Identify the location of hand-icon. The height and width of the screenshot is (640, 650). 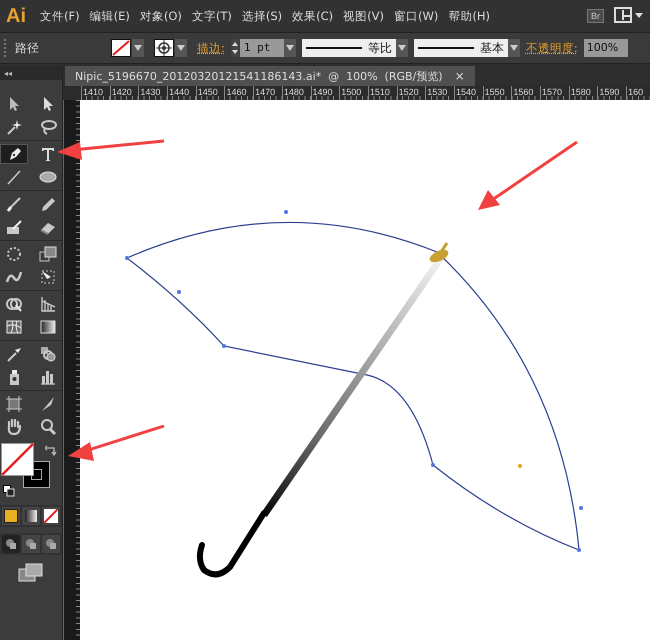
(14, 427).